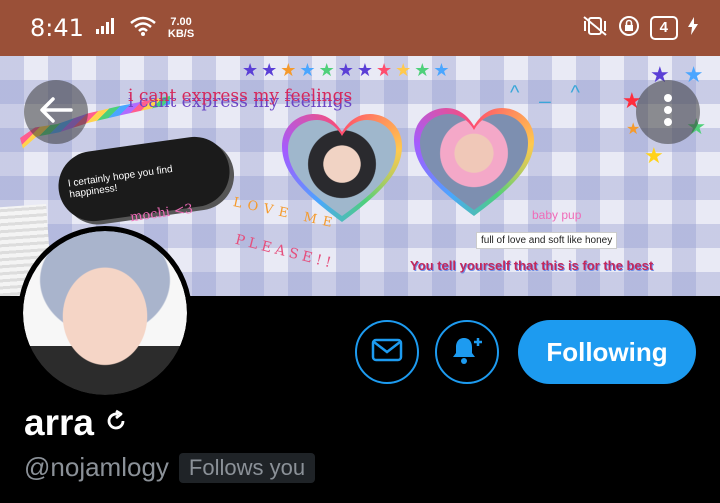 The width and height of the screenshot is (720, 503). I want to click on network-speed: 7.00 KB/S, so click(181, 28).